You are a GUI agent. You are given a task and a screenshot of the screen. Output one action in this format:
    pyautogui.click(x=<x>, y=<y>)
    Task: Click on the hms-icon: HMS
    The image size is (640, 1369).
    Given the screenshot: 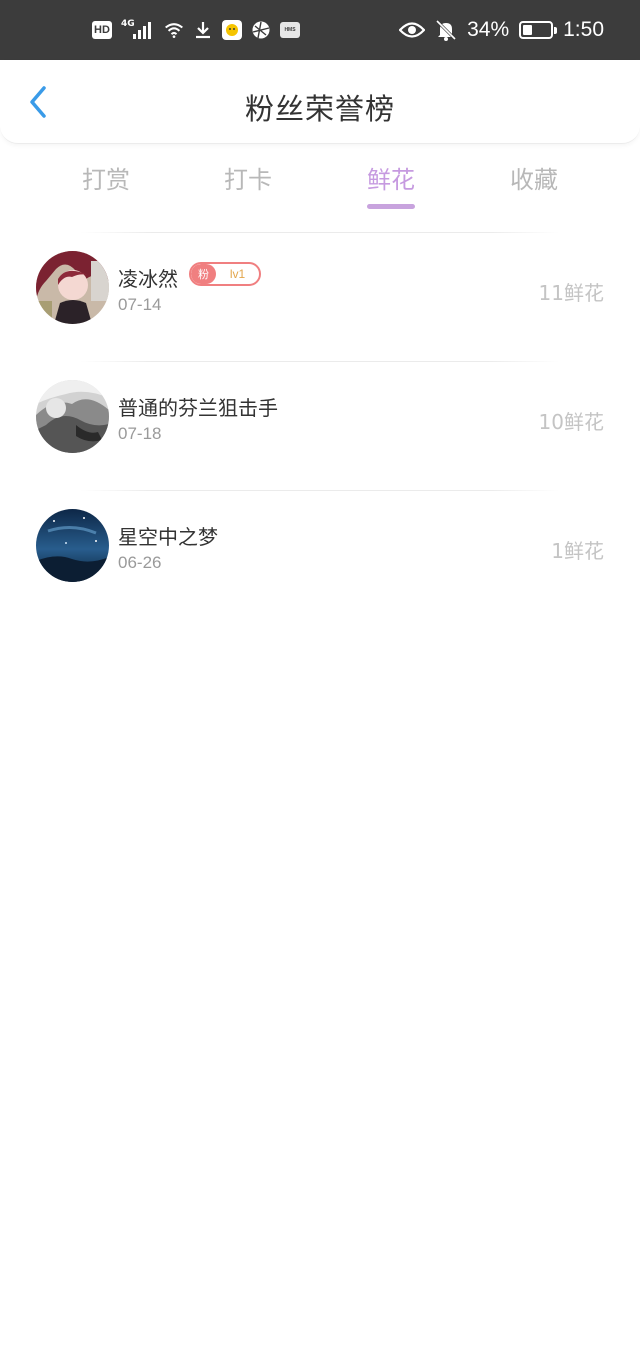 What is the action you would take?
    pyautogui.click(x=290, y=30)
    